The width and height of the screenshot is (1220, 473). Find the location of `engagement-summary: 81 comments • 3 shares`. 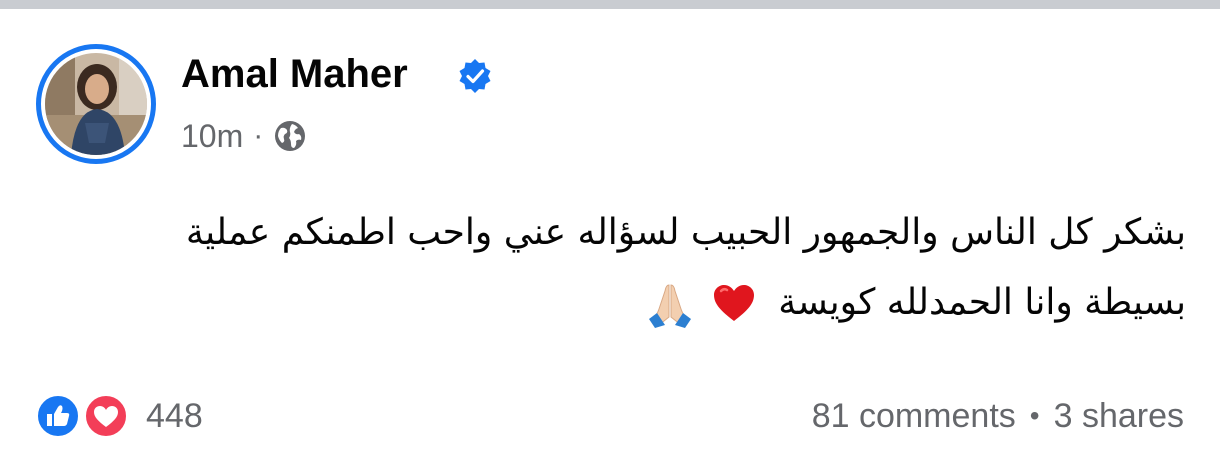

engagement-summary: 81 comments • 3 shares is located at coordinates (998, 416).